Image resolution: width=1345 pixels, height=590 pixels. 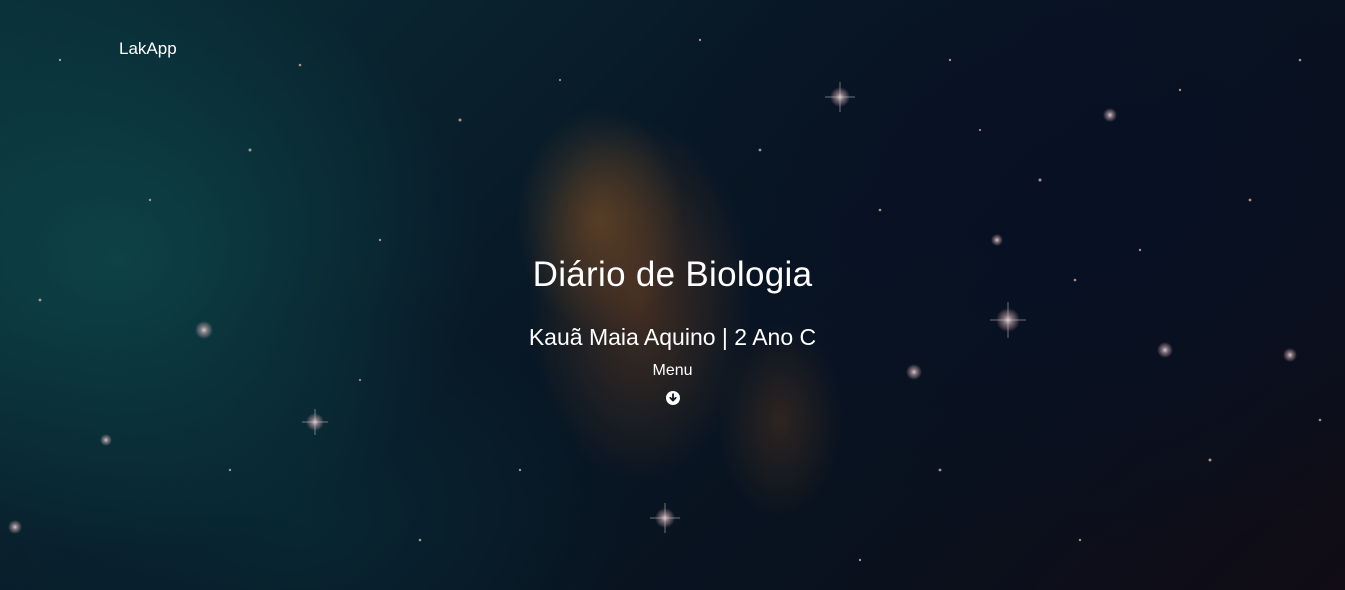 I want to click on page-title: Diário de Biologia, so click(x=672, y=274).